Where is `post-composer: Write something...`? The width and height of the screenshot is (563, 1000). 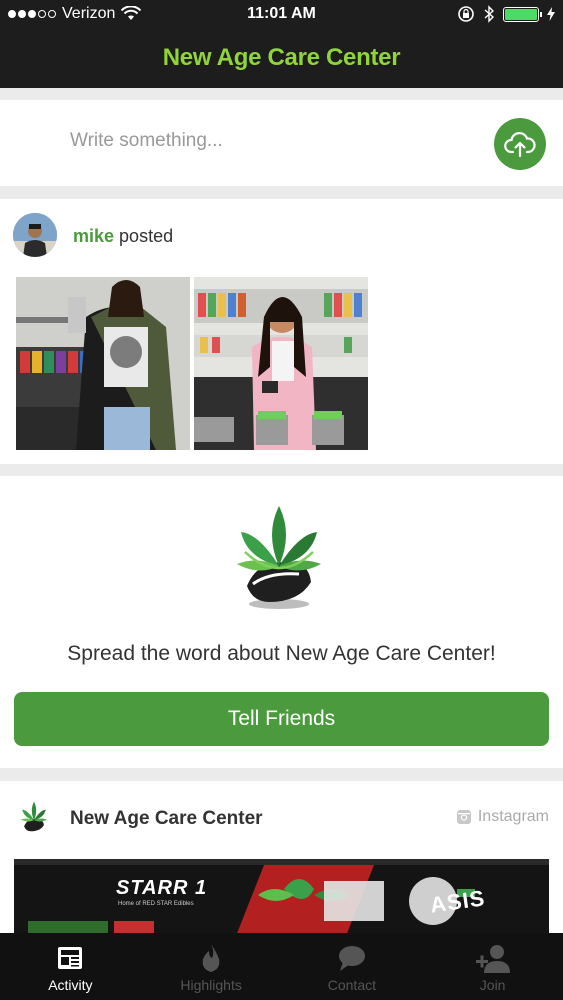
post-composer: Write something... is located at coordinates (281, 143).